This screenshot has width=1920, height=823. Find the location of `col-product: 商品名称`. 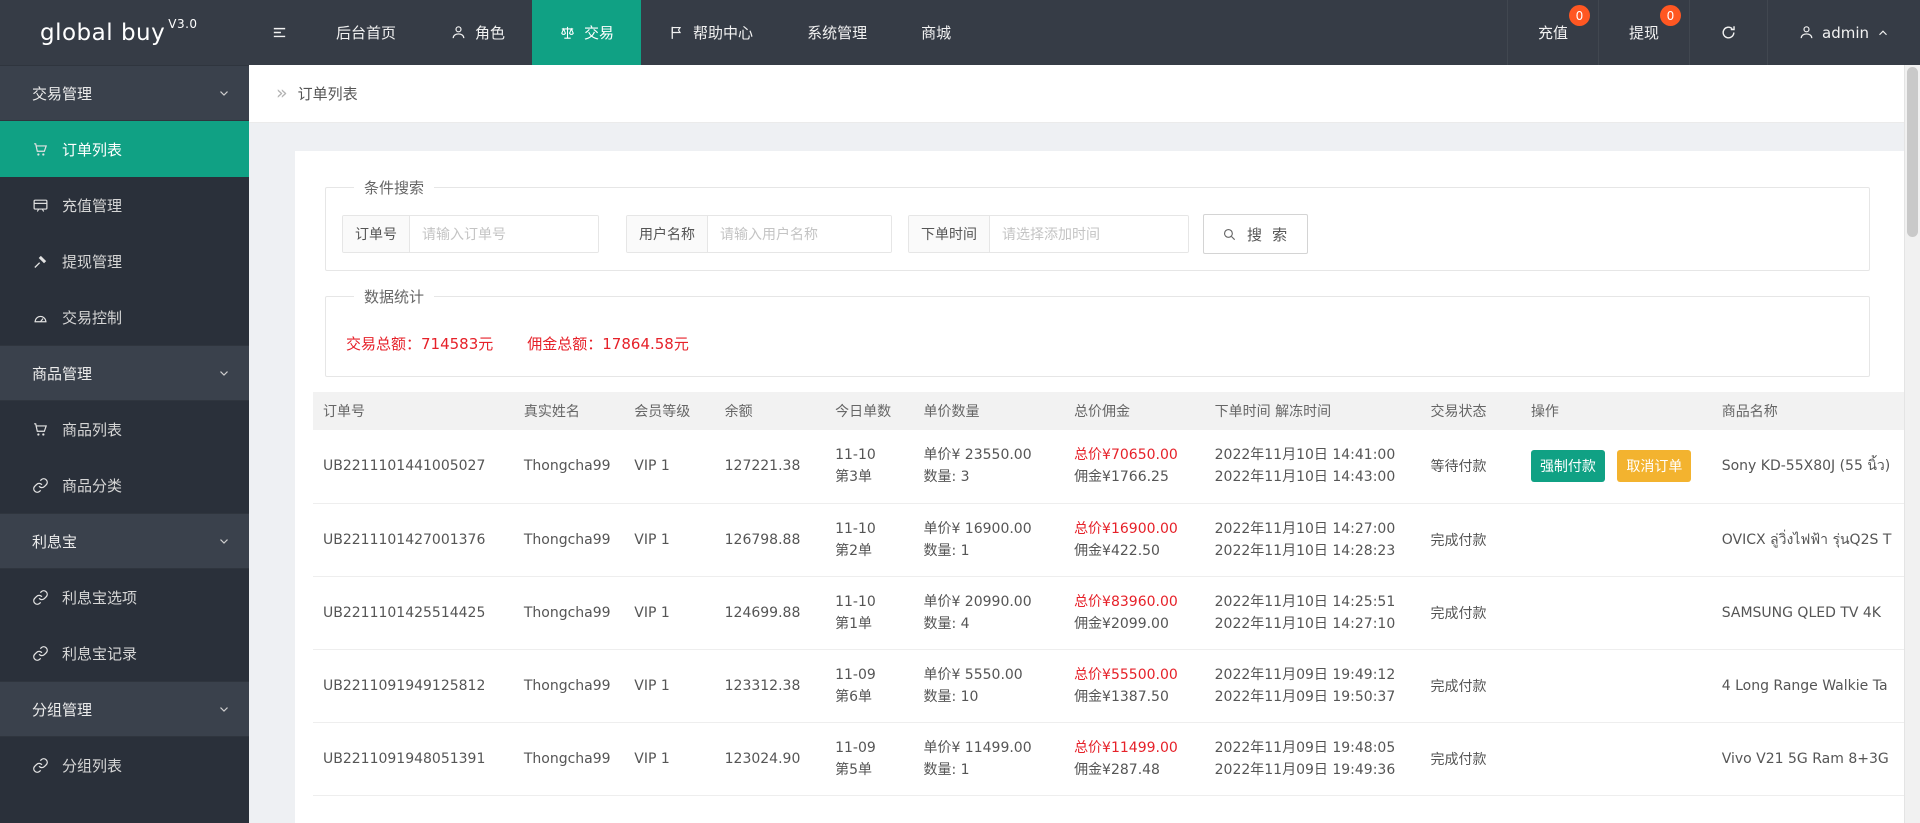

col-product: 商品名称 is located at coordinates (1815, 411).